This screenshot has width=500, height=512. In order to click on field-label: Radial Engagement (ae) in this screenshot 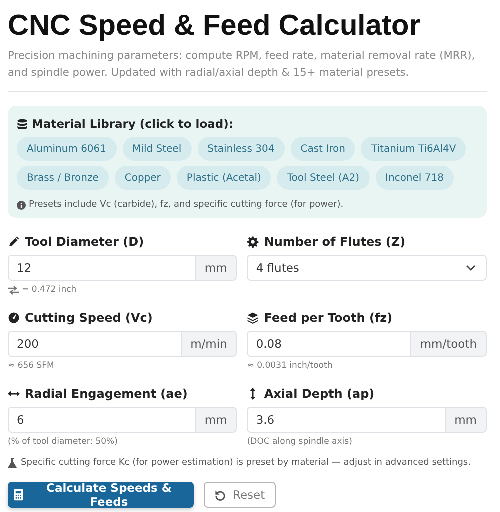, I will do `click(106, 394)`.